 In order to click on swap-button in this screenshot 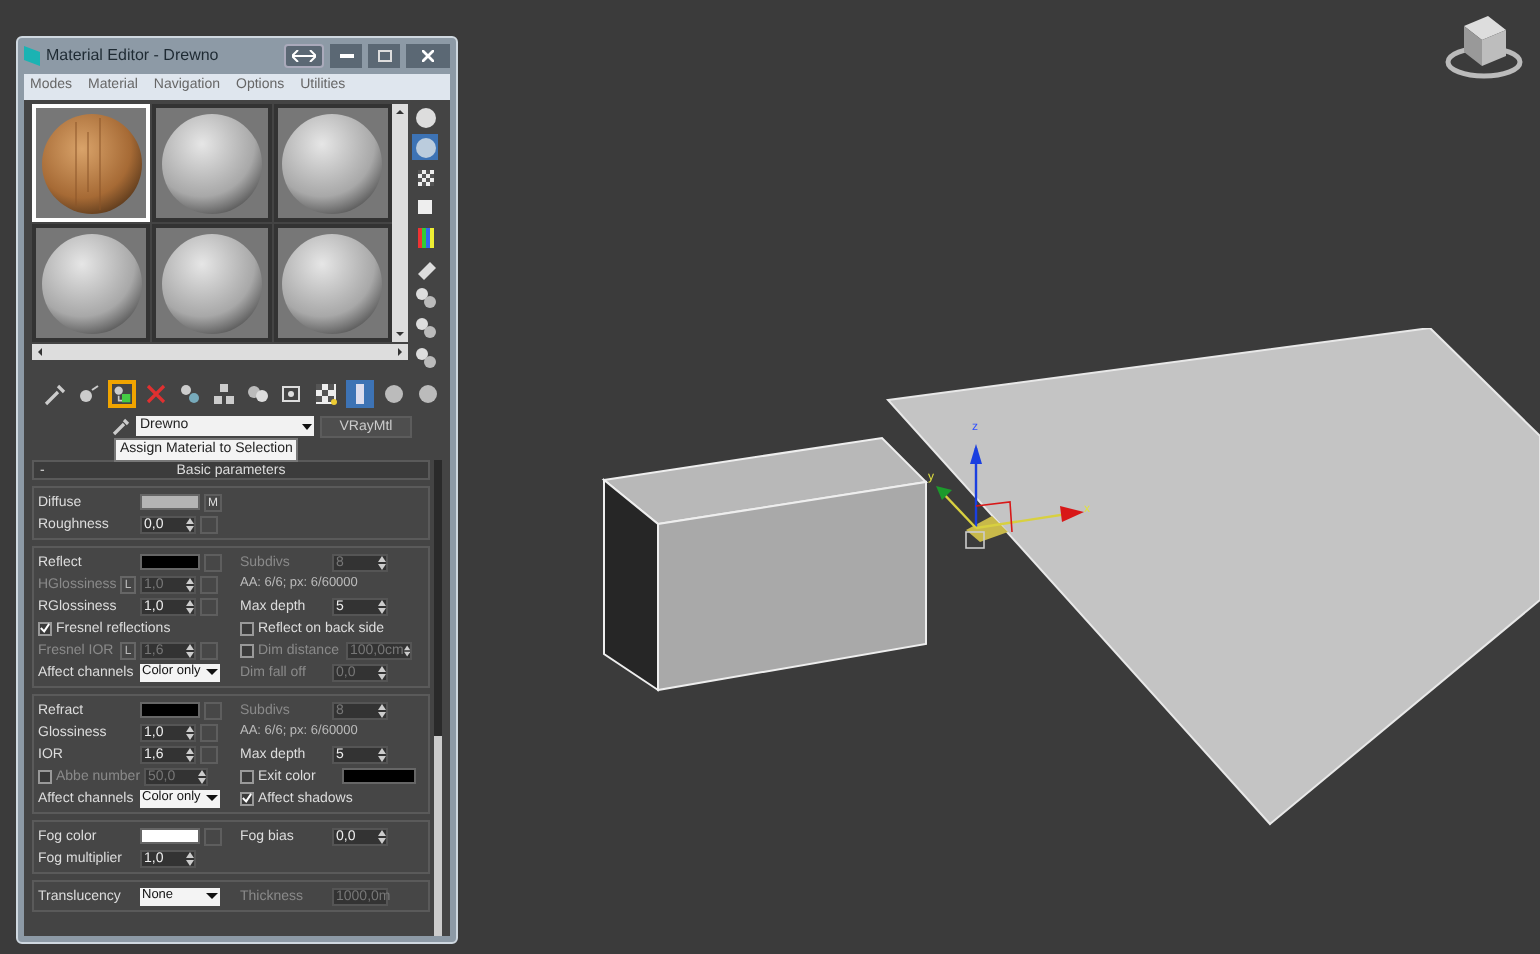, I will do `click(304, 56)`.